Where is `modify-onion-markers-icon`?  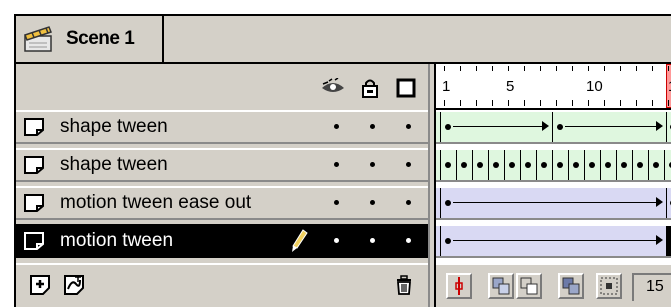
modify-onion-markers-icon is located at coordinates (609, 286).